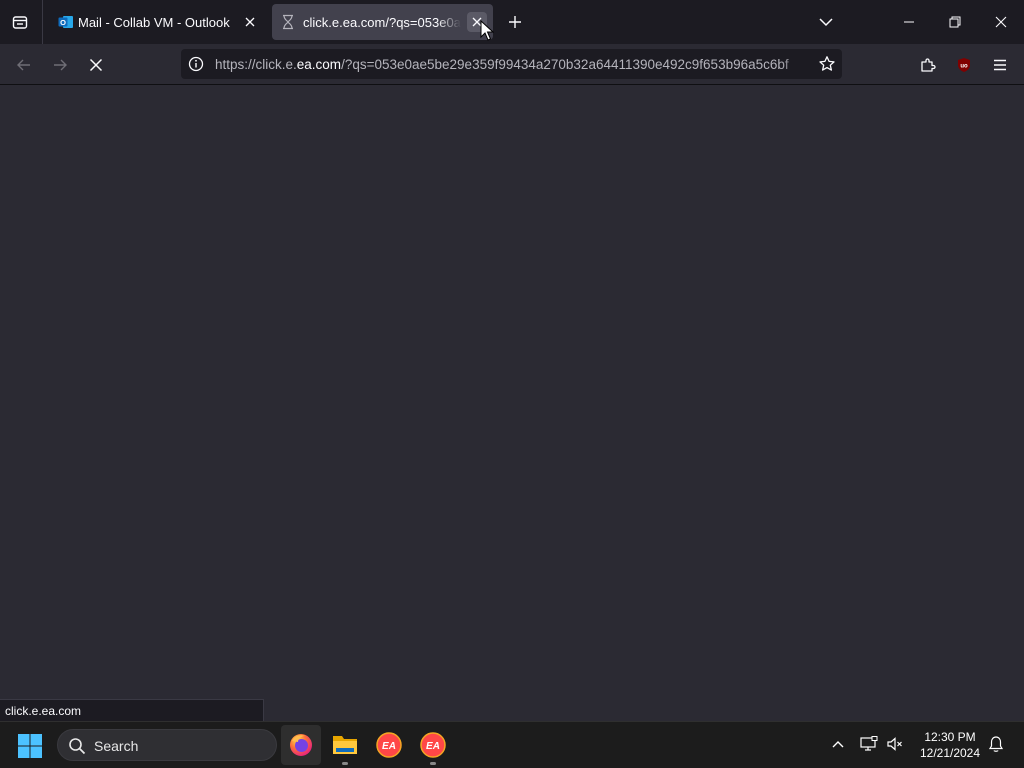  I want to click on restore-button, so click(955, 22).